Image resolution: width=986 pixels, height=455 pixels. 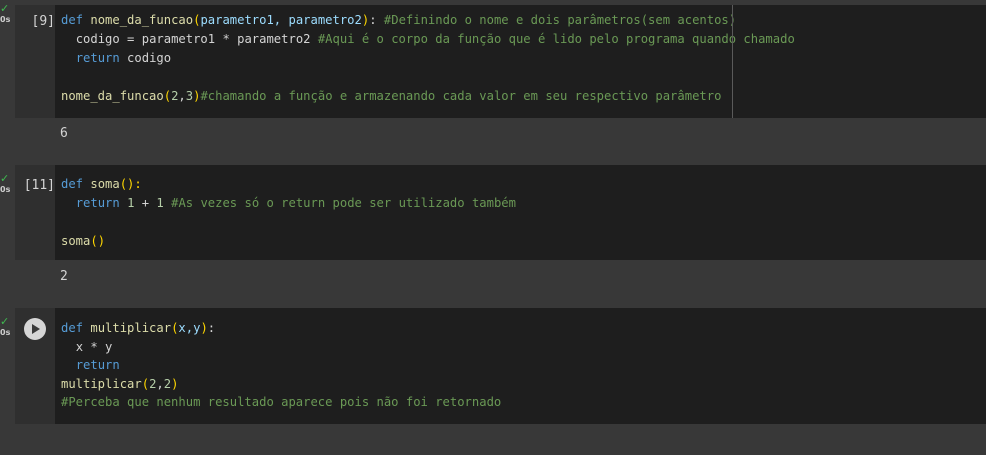 What do you see at coordinates (35, 329) in the screenshot?
I see `play-icon` at bounding box center [35, 329].